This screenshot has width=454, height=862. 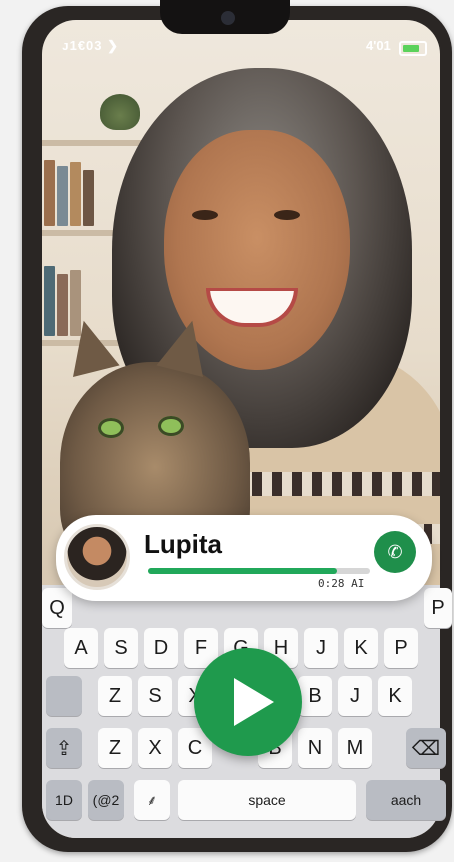 What do you see at coordinates (378, 45) in the screenshot?
I see `status-time: 4'01` at bounding box center [378, 45].